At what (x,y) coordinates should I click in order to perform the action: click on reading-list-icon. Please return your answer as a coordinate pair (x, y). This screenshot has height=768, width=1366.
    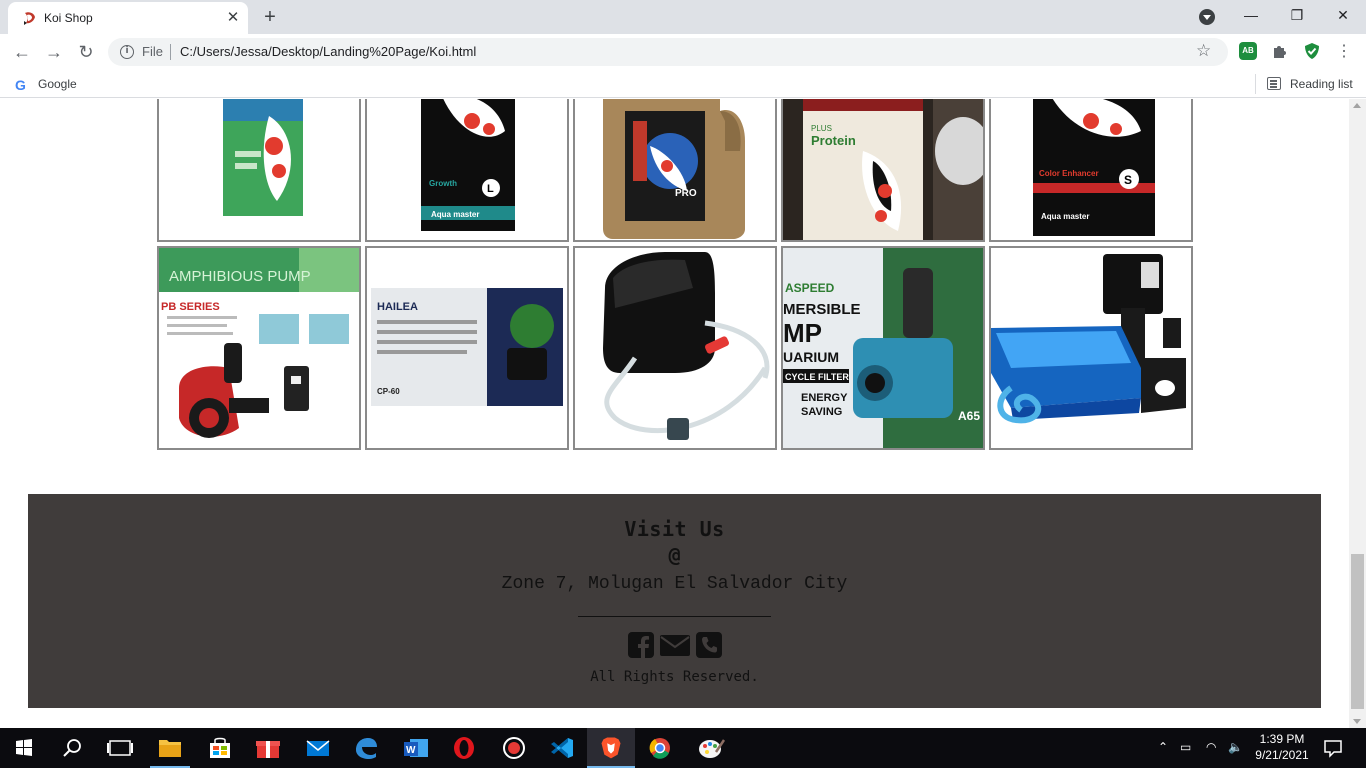
    Looking at the image, I should click on (1274, 83).